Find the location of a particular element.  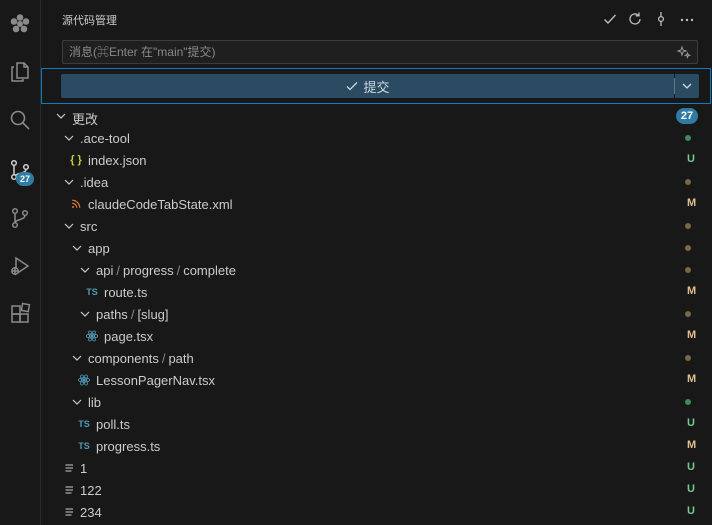

react-file-icon is located at coordinates (84, 380).